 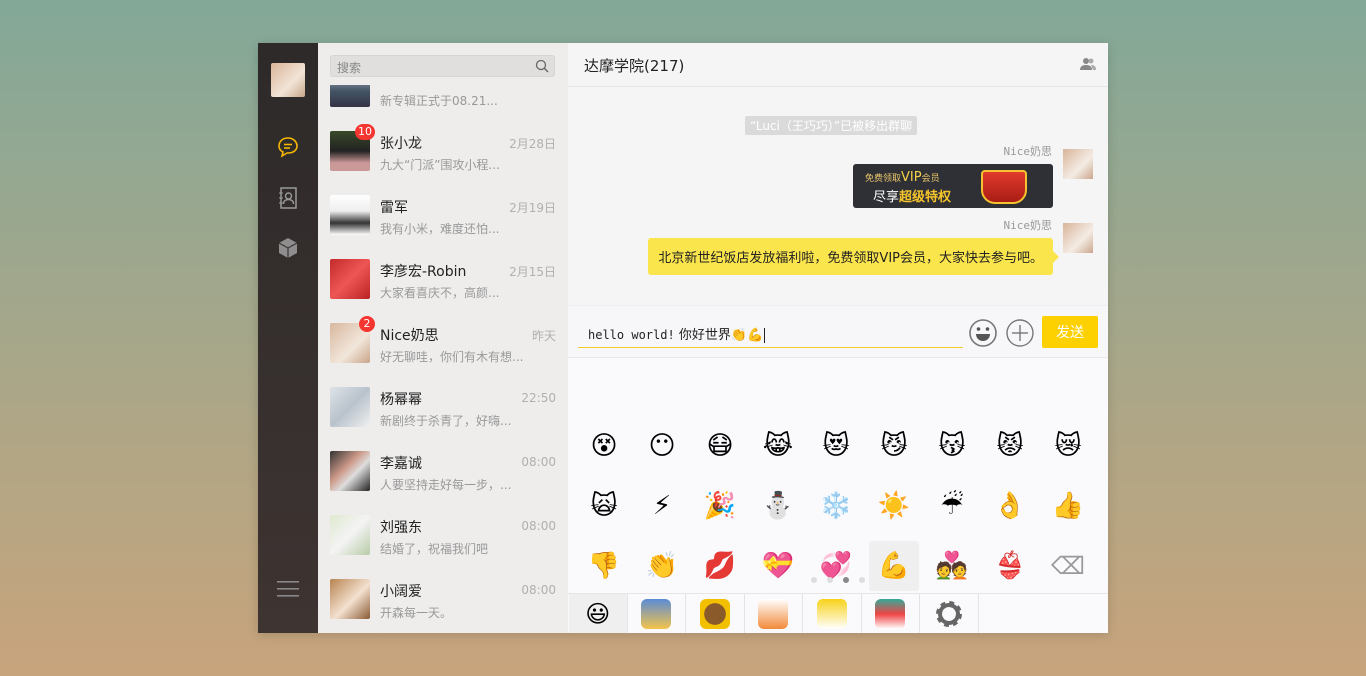 I want to click on unread-badge: 2, so click(x=367, y=324).